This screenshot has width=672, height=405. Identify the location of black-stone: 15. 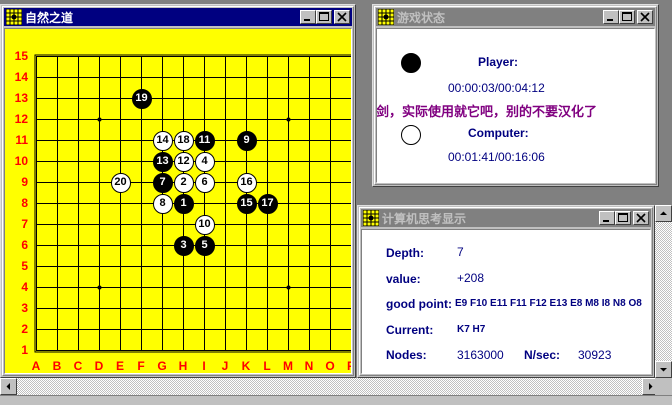
(246, 203).